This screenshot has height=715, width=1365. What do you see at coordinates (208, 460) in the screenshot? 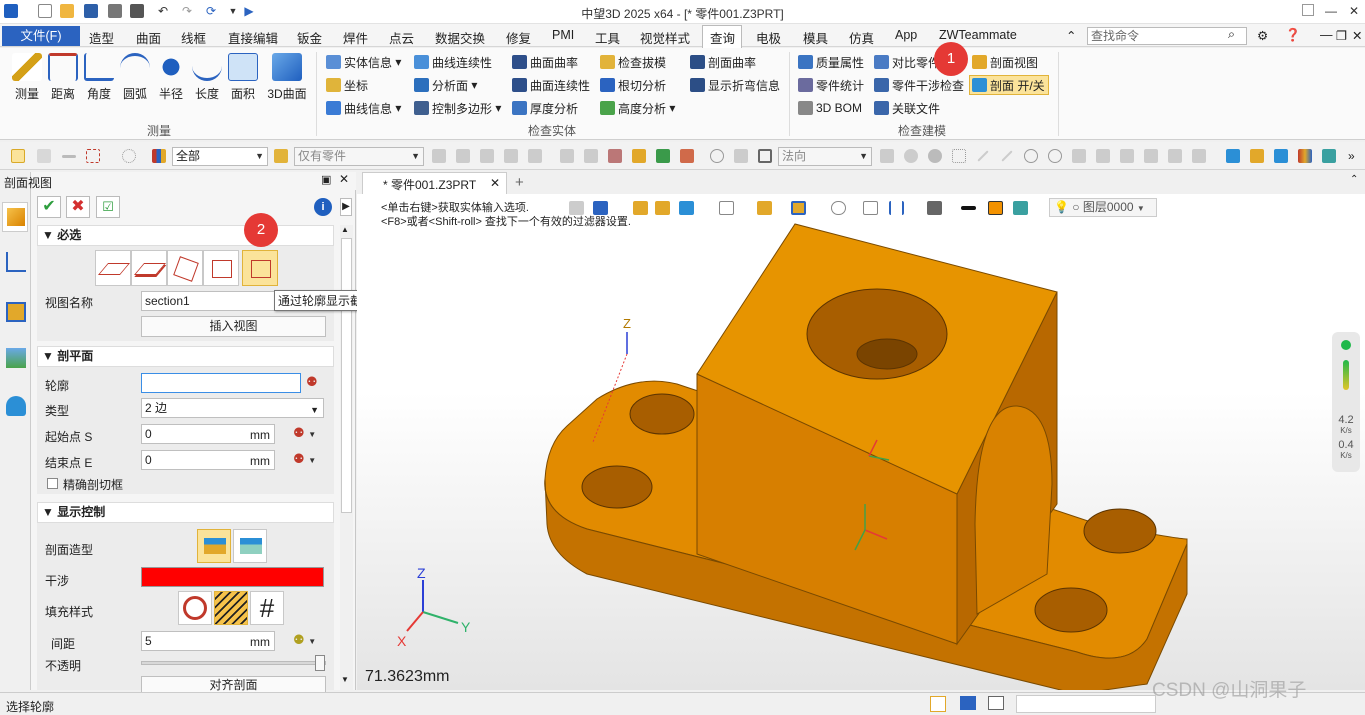
I see `end-point-input: 0 mm` at bounding box center [208, 460].